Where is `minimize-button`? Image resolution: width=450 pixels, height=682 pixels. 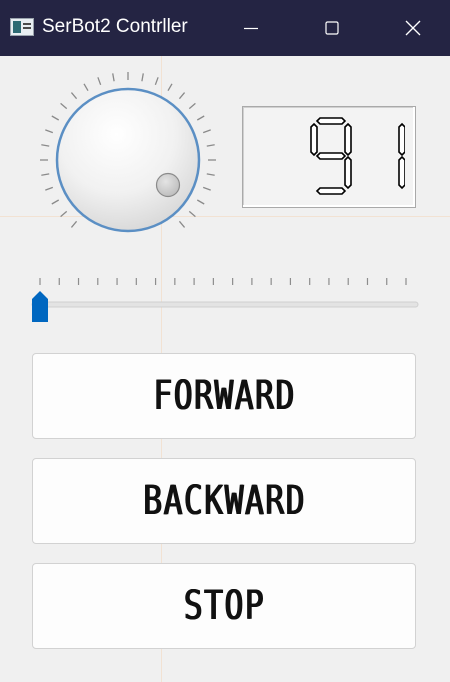
minimize-button is located at coordinates (251, 28).